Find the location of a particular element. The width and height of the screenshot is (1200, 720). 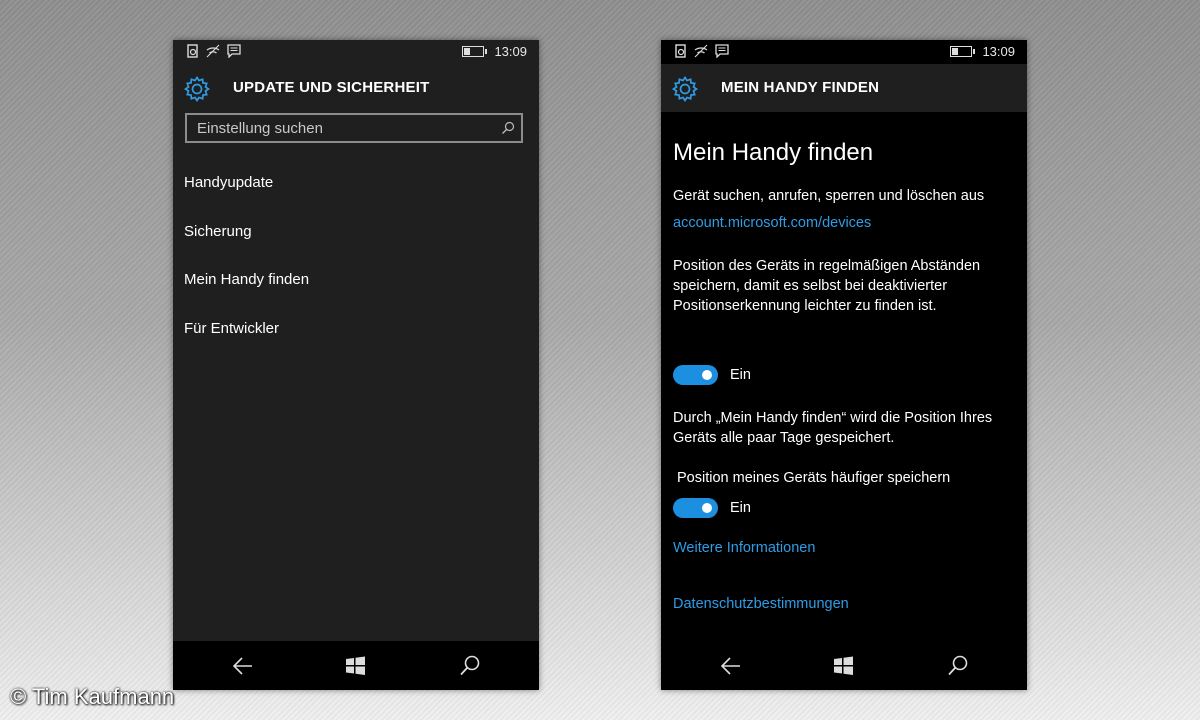

devices-link: account.microsoft.com/devices is located at coordinates (772, 223).